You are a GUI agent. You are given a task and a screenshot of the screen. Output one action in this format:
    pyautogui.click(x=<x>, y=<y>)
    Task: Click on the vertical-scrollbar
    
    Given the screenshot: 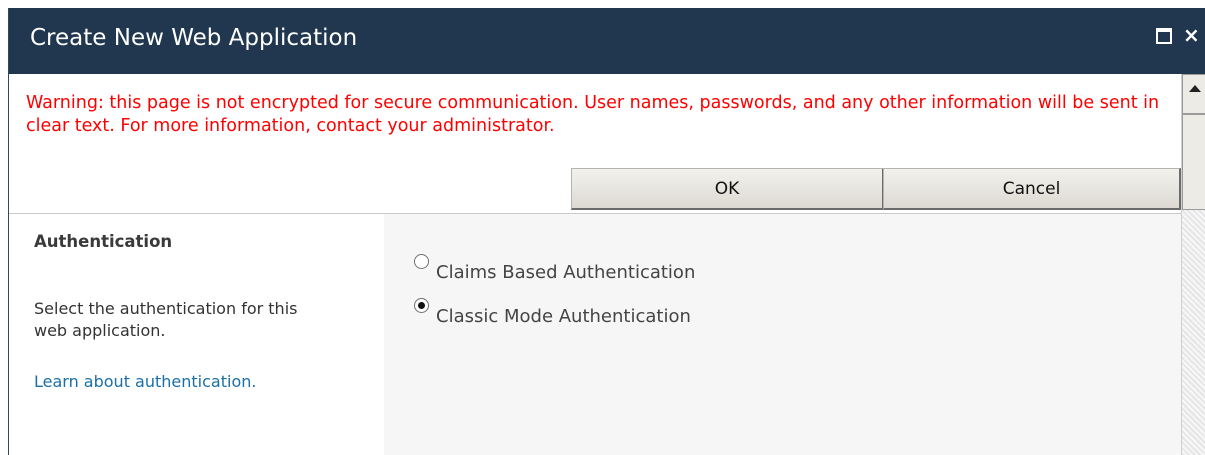 What is the action you would take?
    pyautogui.click(x=1193, y=264)
    